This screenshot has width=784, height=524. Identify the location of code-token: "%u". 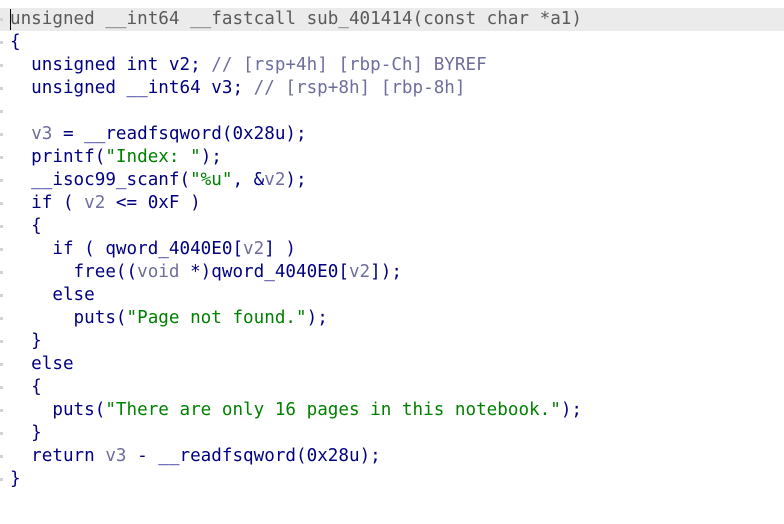
(211, 180).